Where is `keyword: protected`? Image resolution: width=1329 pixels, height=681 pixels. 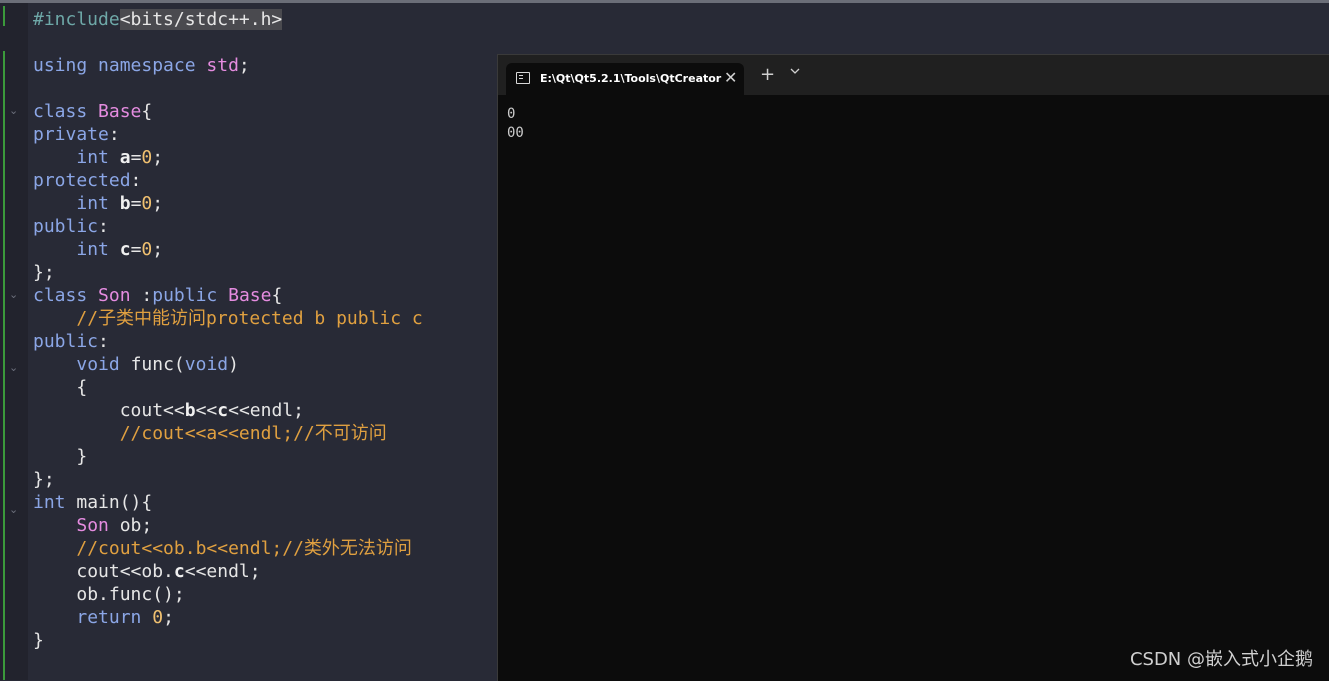 keyword: protected is located at coordinates (82, 180).